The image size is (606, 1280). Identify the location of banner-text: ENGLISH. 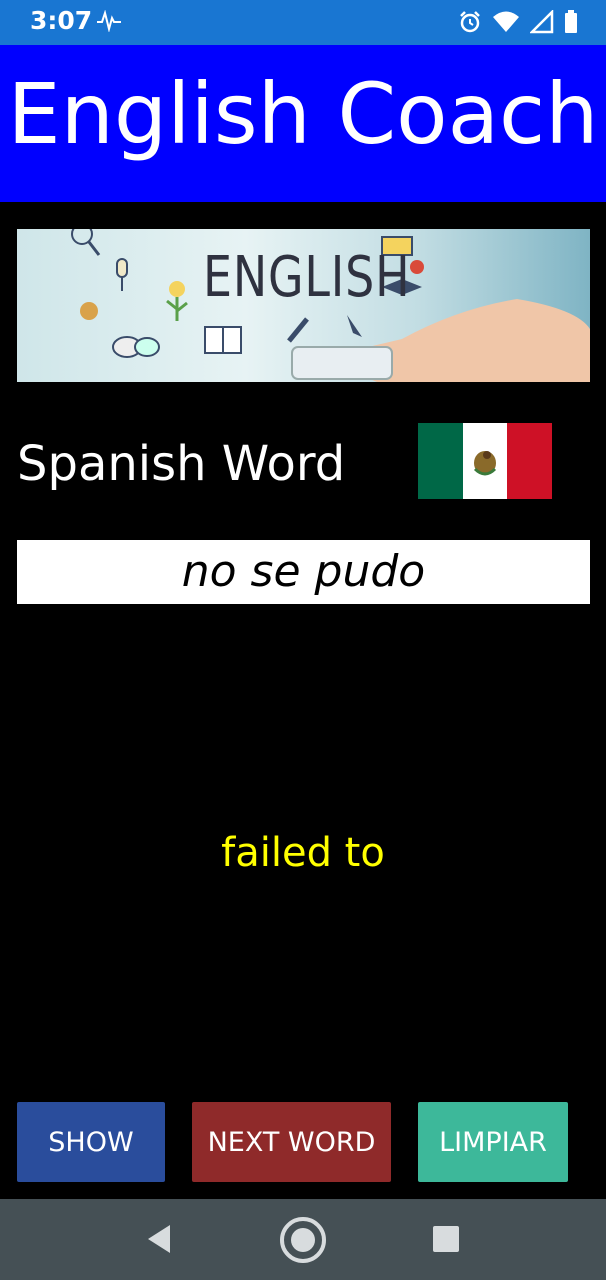
(307, 277).